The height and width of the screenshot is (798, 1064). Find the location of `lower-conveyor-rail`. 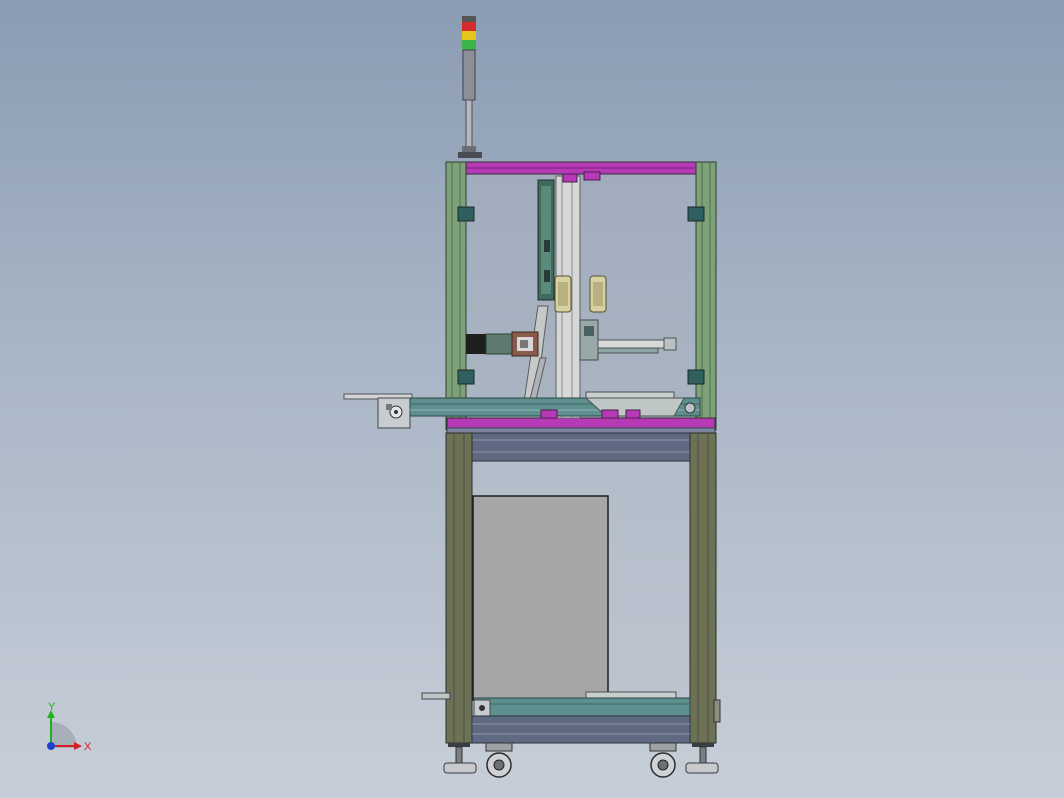

lower-conveyor-rail is located at coordinates (582, 707).